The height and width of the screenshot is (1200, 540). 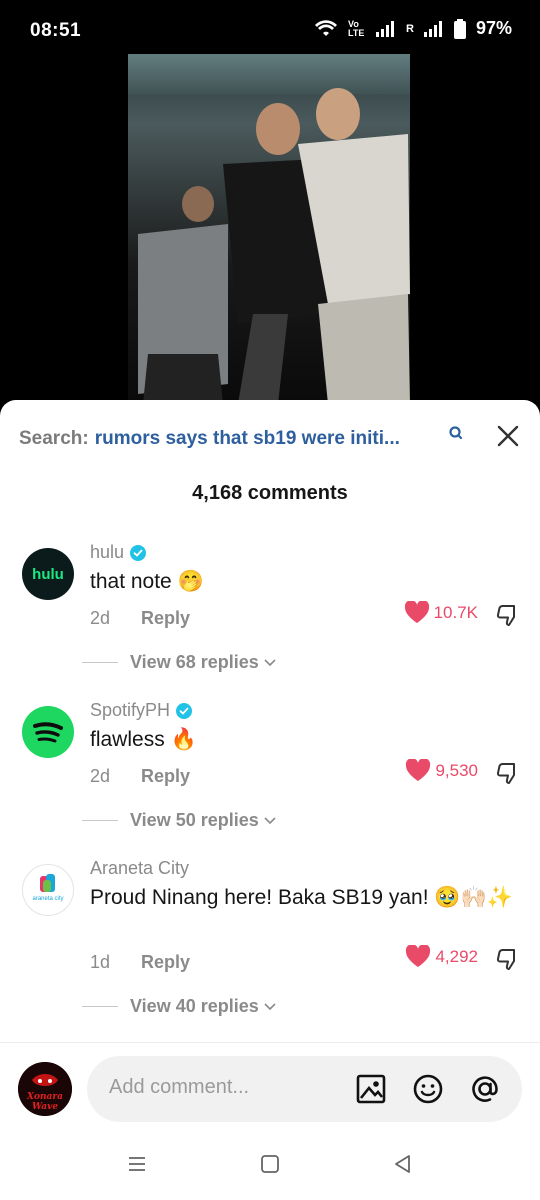 I want to click on signal-icon, so click(x=385, y=28).